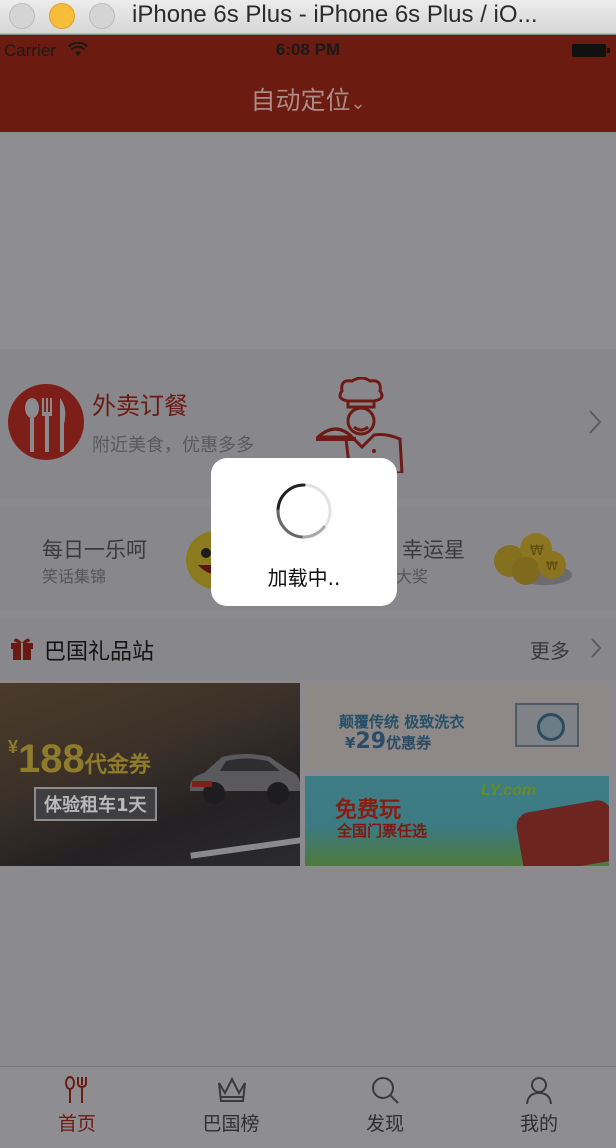 This screenshot has width=616, height=1148. I want to click on tab-home: 首页, so click(77, 1107).